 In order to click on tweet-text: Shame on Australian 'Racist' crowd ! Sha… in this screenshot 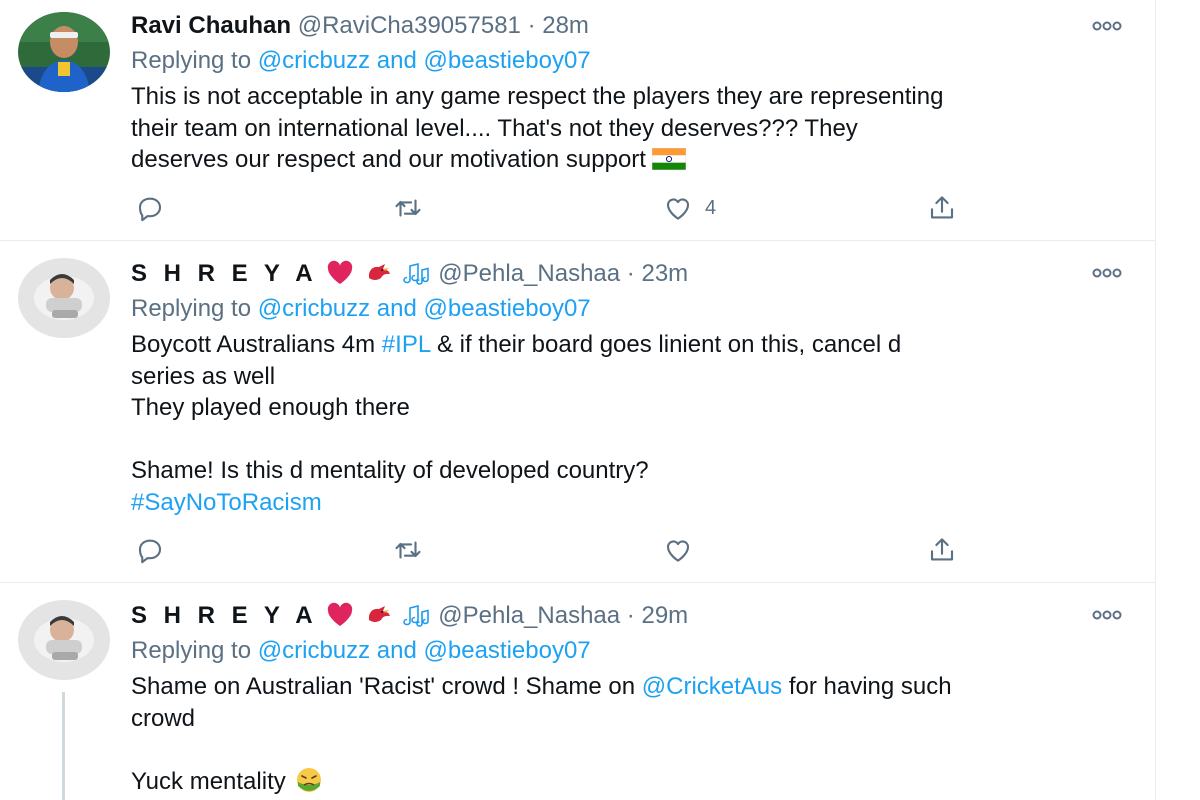, I will do `click(631, 734)`.